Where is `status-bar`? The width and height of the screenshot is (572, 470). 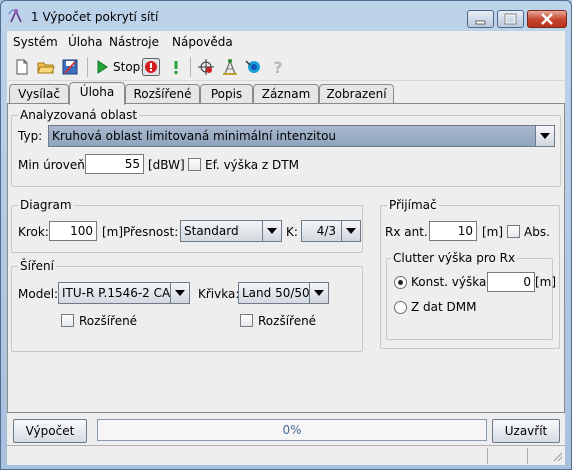
status-bar is located at coordinates (286, 455).